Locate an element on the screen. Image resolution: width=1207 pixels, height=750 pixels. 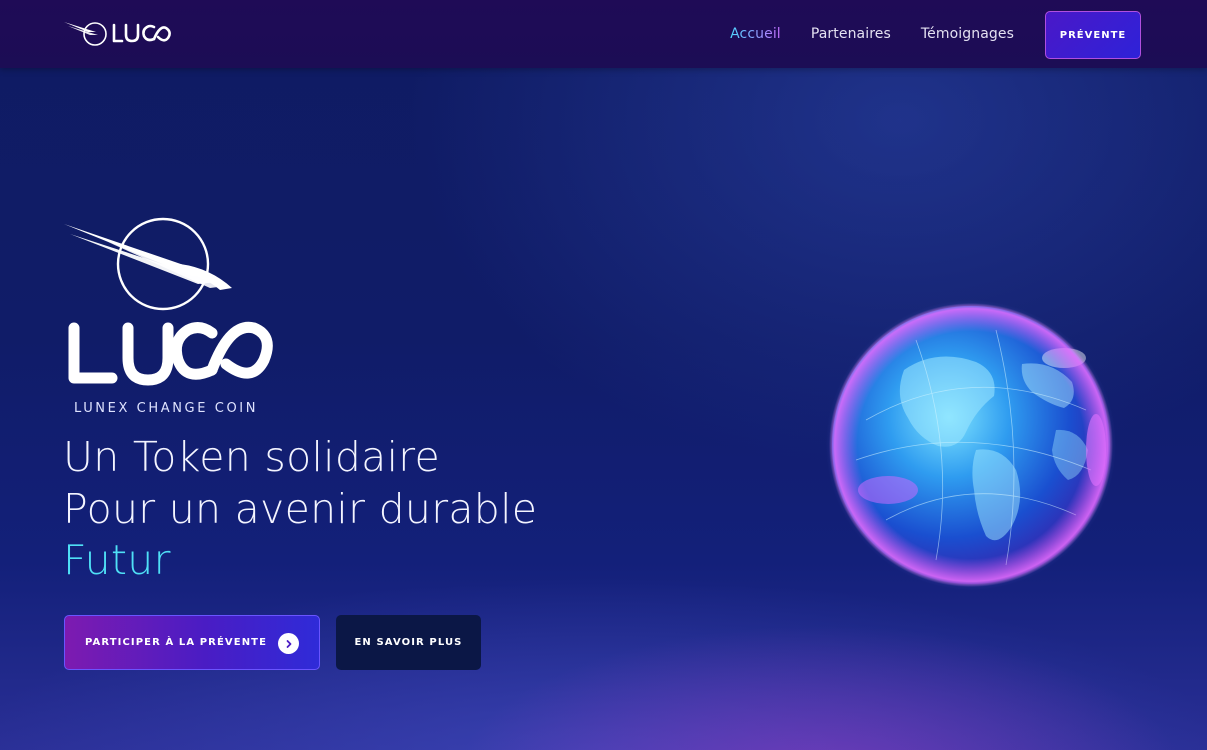
join-presale-label: PARTICIPER À LA PRÉVENTE is located at coordinates (176, 642).